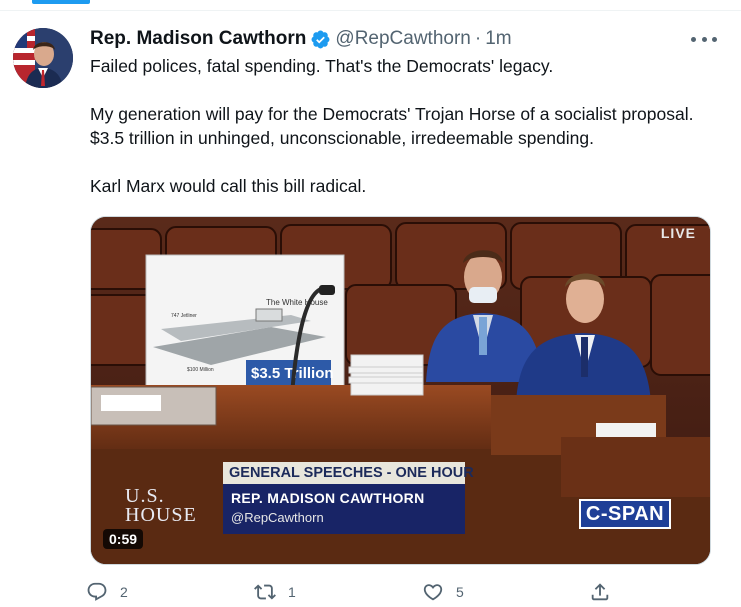 The image size is (741, 607). I want to click on video-elapsed-time: 0:59, so click(123, 539).